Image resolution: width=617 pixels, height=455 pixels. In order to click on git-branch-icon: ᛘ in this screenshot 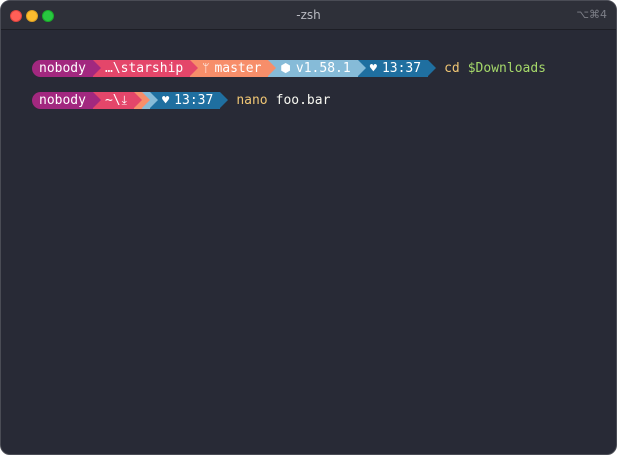, I will do `click(206, 68)`.